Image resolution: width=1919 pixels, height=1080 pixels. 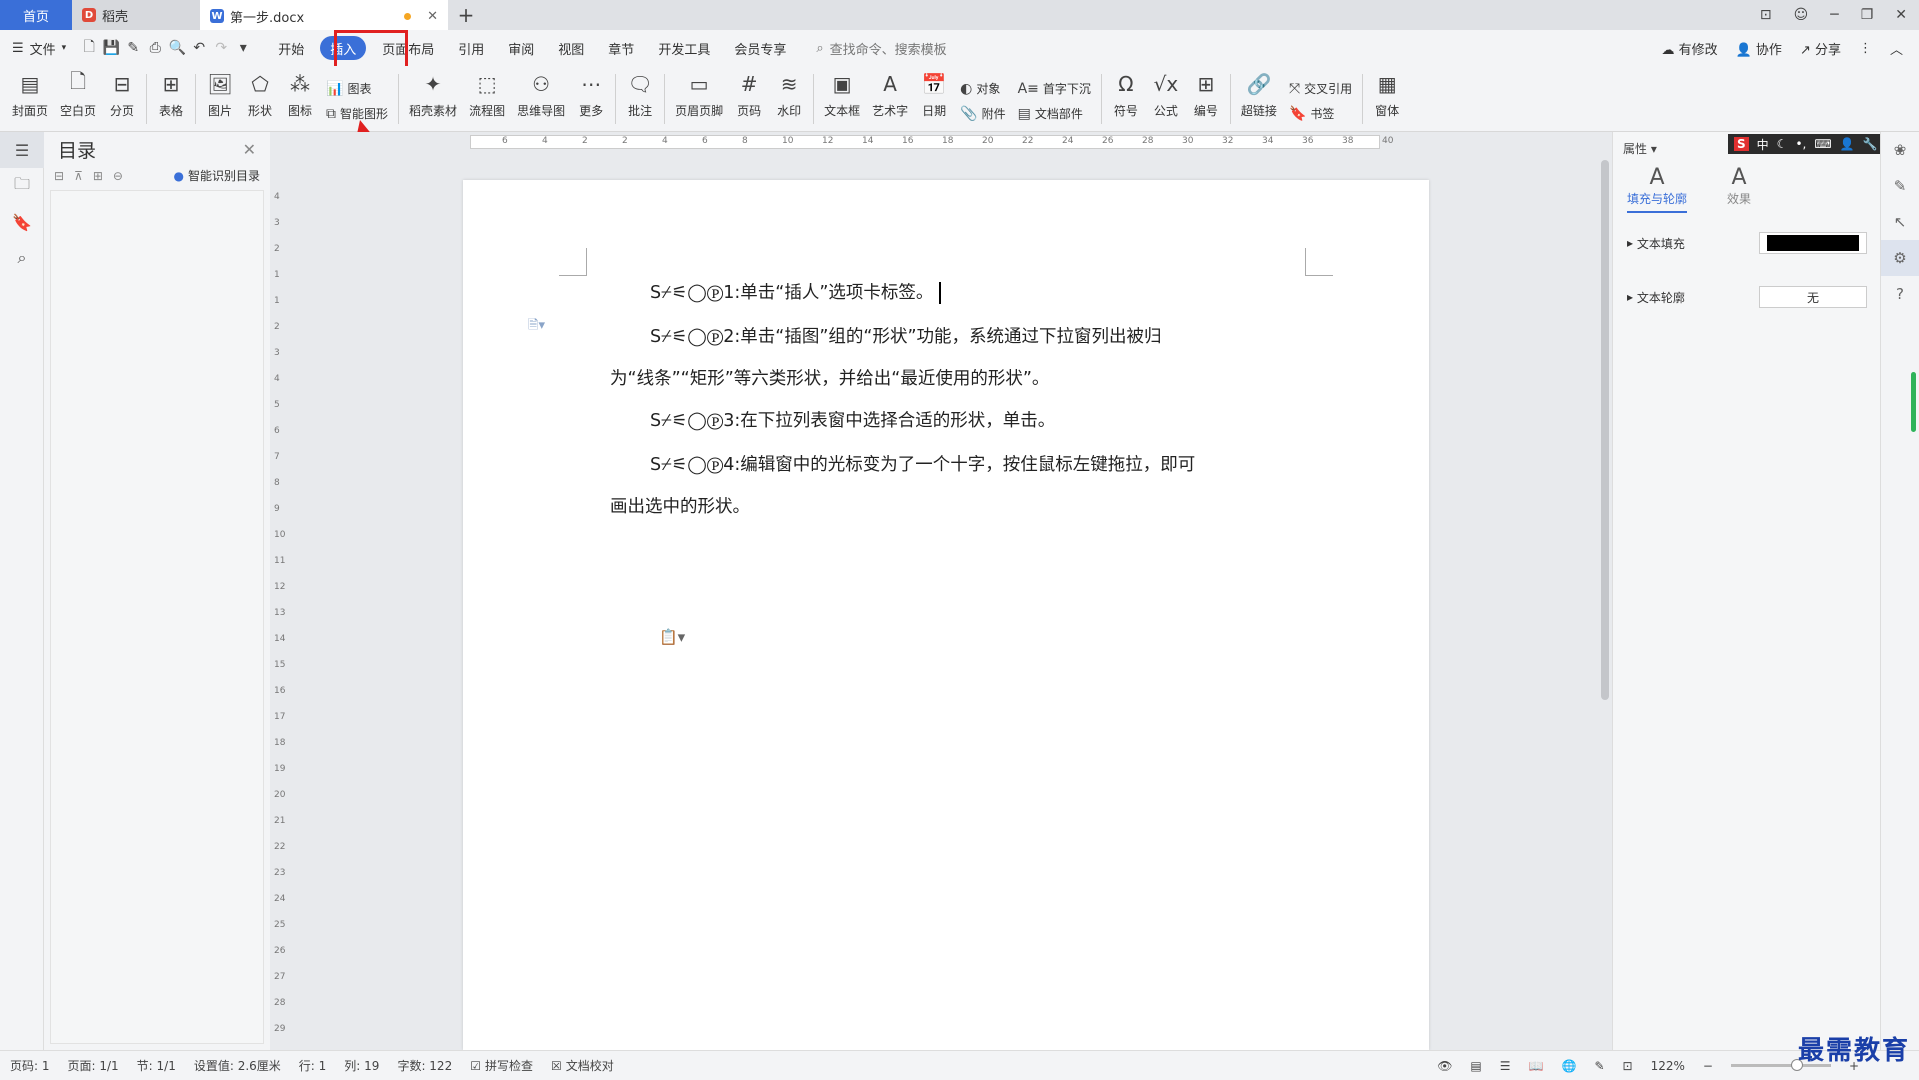 I want to click on icons-button: ⁂ 图标, so click(x=300, y=98).